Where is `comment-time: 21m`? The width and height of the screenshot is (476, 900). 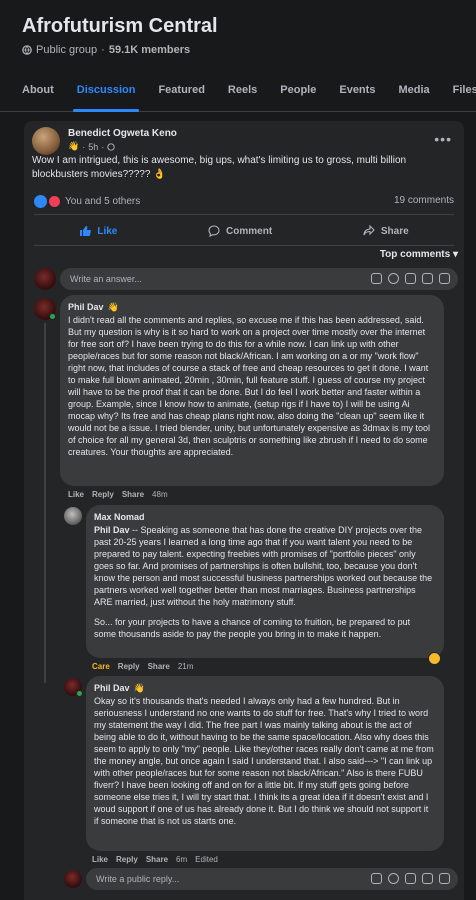
comment-time: 21m is located at coordinates (186, 666).